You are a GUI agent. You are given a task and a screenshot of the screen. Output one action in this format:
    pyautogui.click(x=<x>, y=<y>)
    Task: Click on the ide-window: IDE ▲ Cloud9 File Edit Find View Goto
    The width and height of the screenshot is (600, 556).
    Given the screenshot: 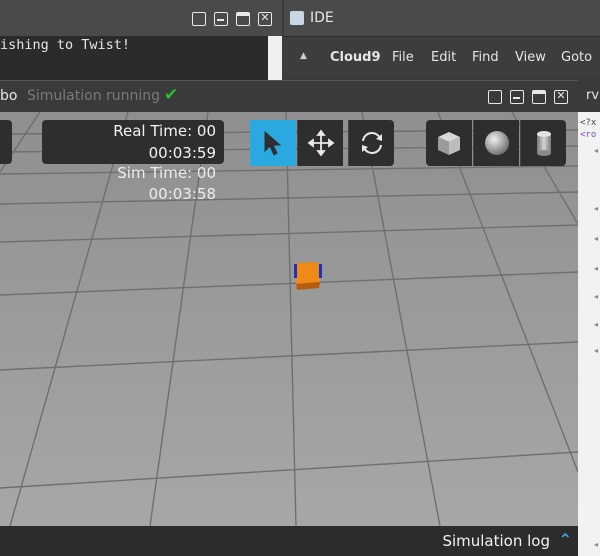 What is the action you would take?
    pyautogui.click(x=442, y=41)
    